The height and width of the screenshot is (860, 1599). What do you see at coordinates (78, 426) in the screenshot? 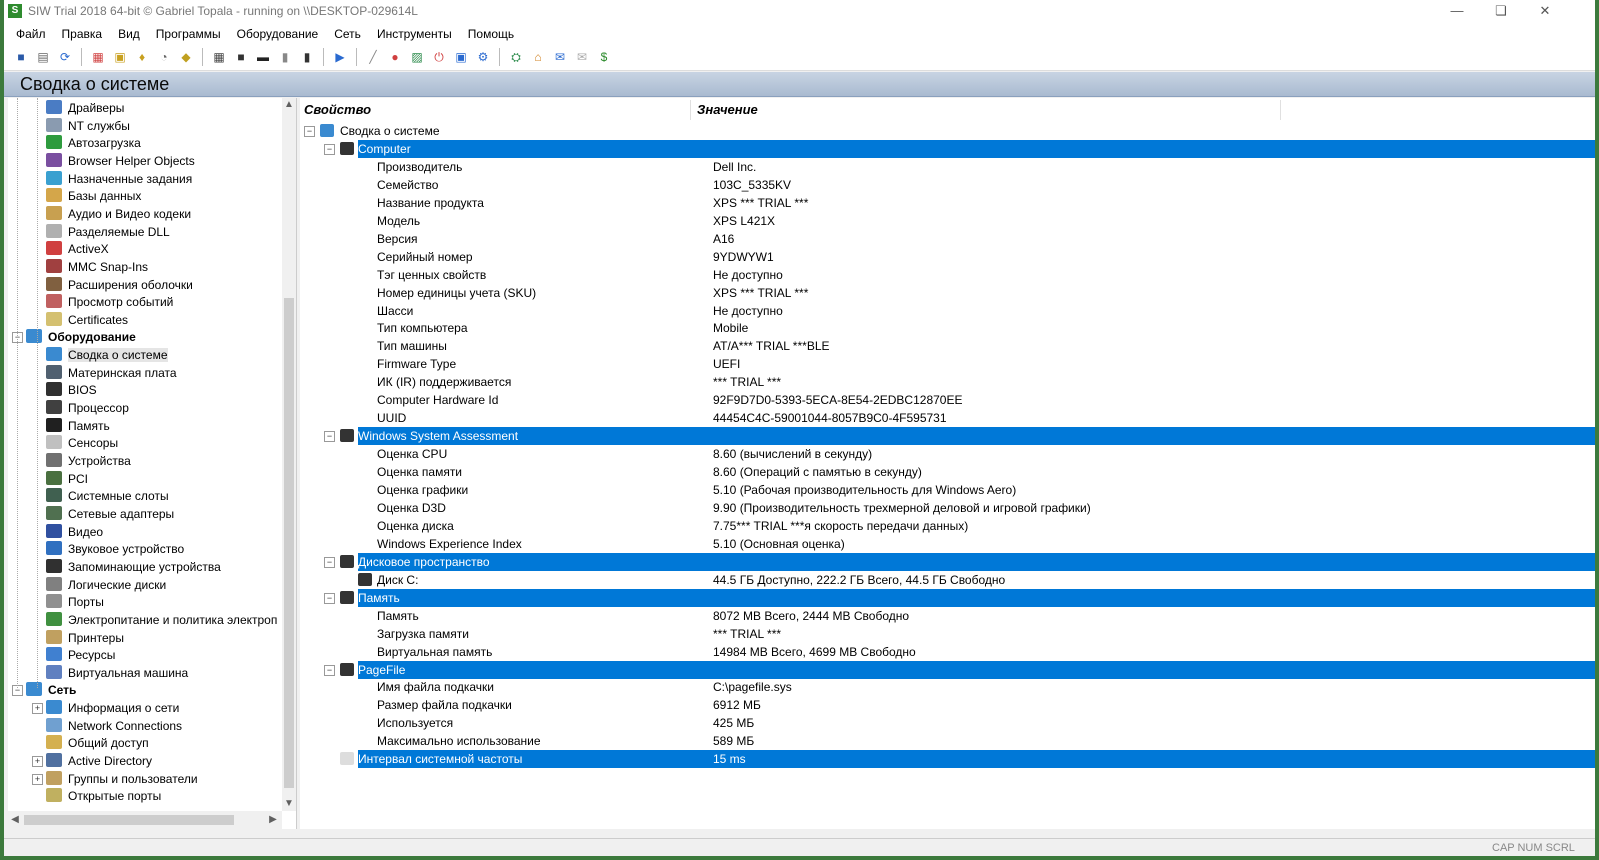
I see `tree-item: Память` at bounding box center [78, 426].